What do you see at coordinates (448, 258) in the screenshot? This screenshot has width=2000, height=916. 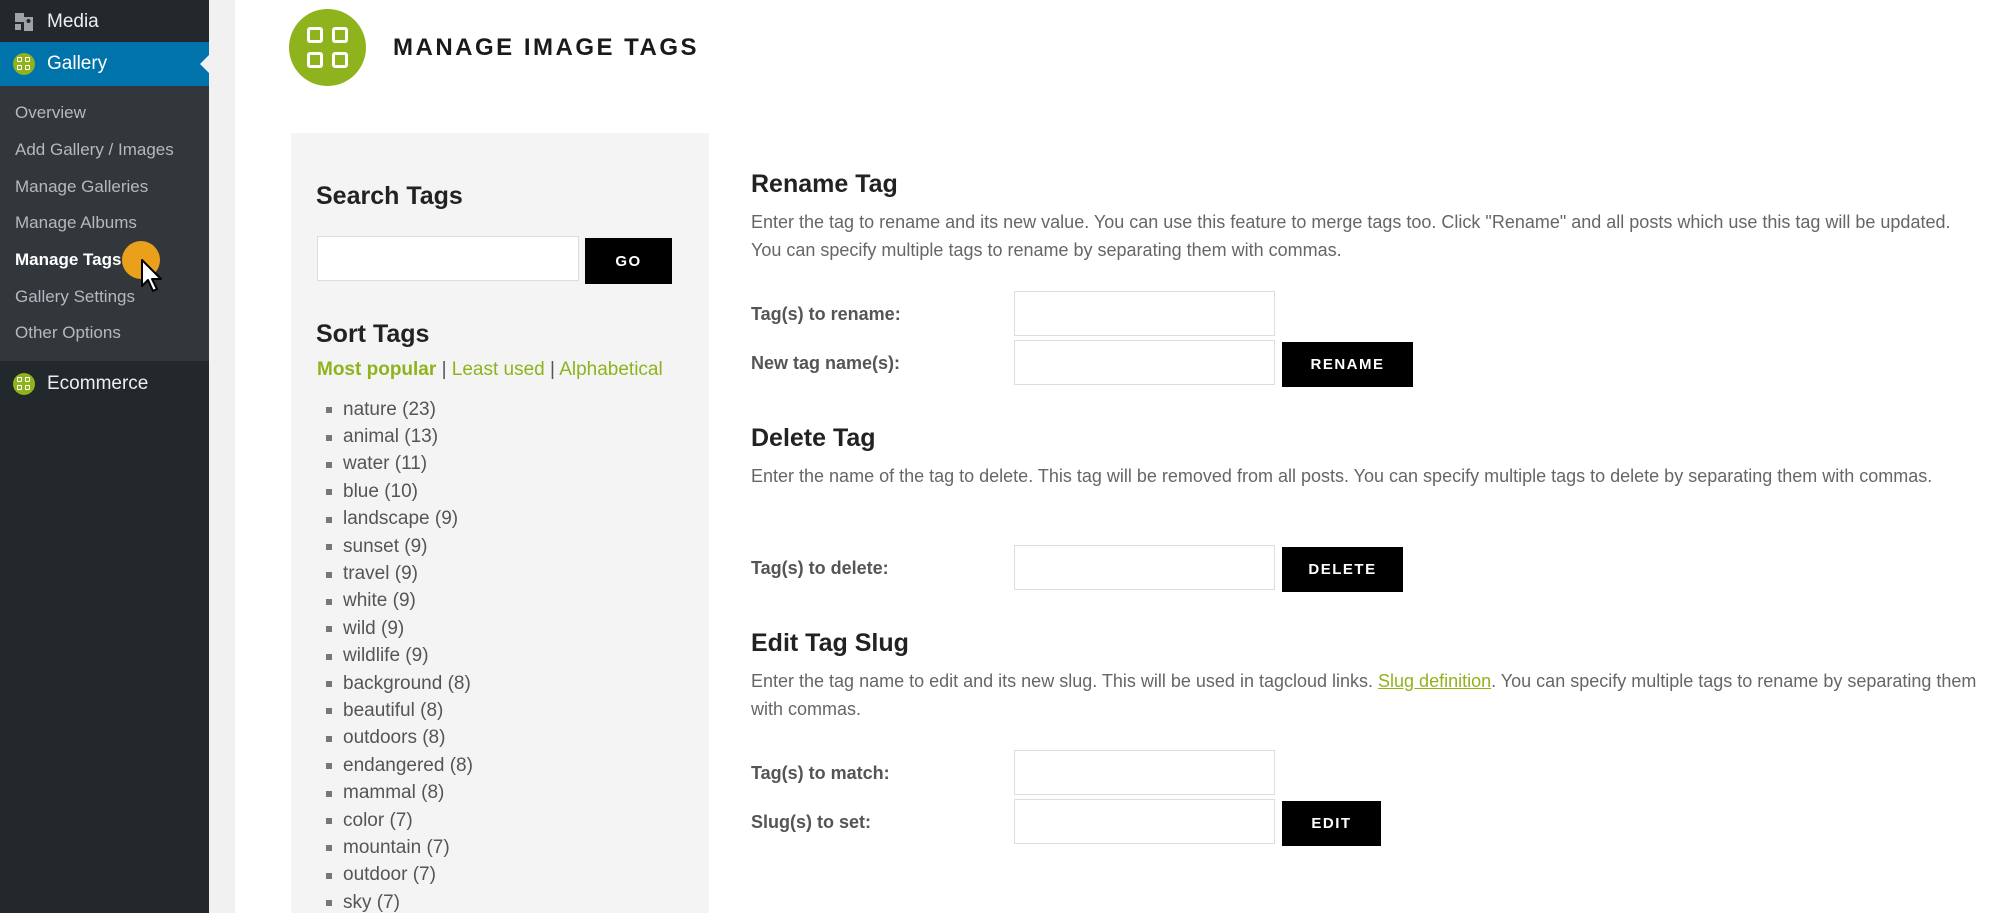 I see `search-tags-input` at bounding box center [448, 258].